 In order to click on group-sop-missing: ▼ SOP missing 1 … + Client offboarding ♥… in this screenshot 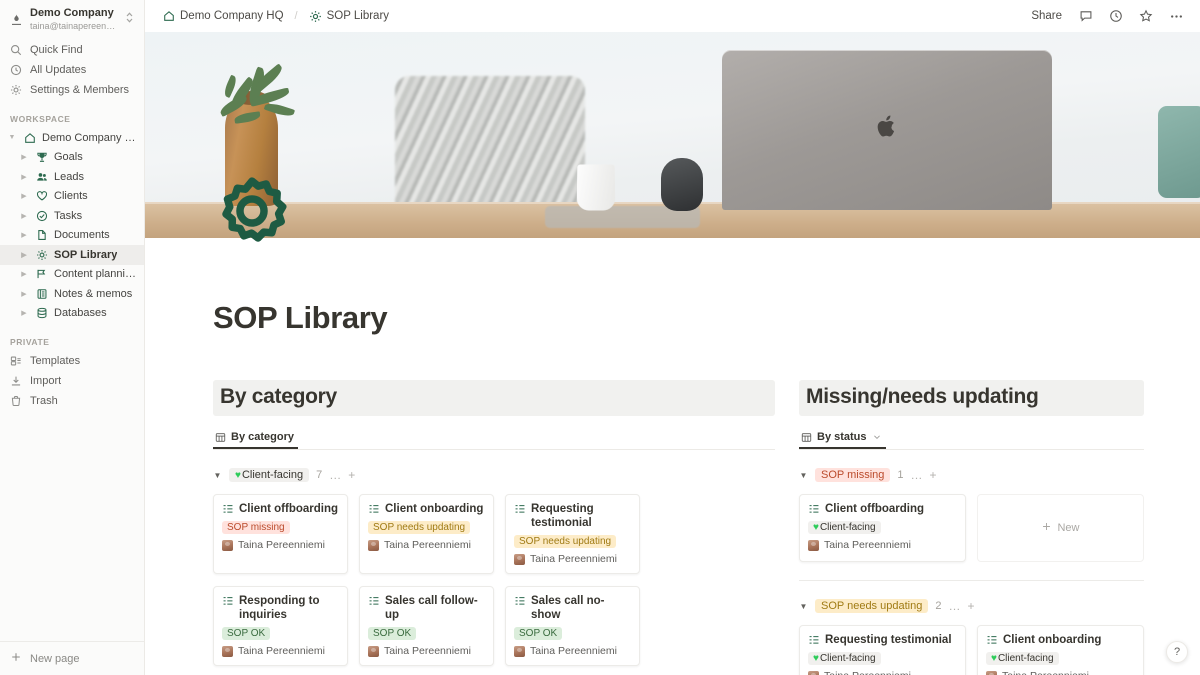, I will do `click(971, 523)`.